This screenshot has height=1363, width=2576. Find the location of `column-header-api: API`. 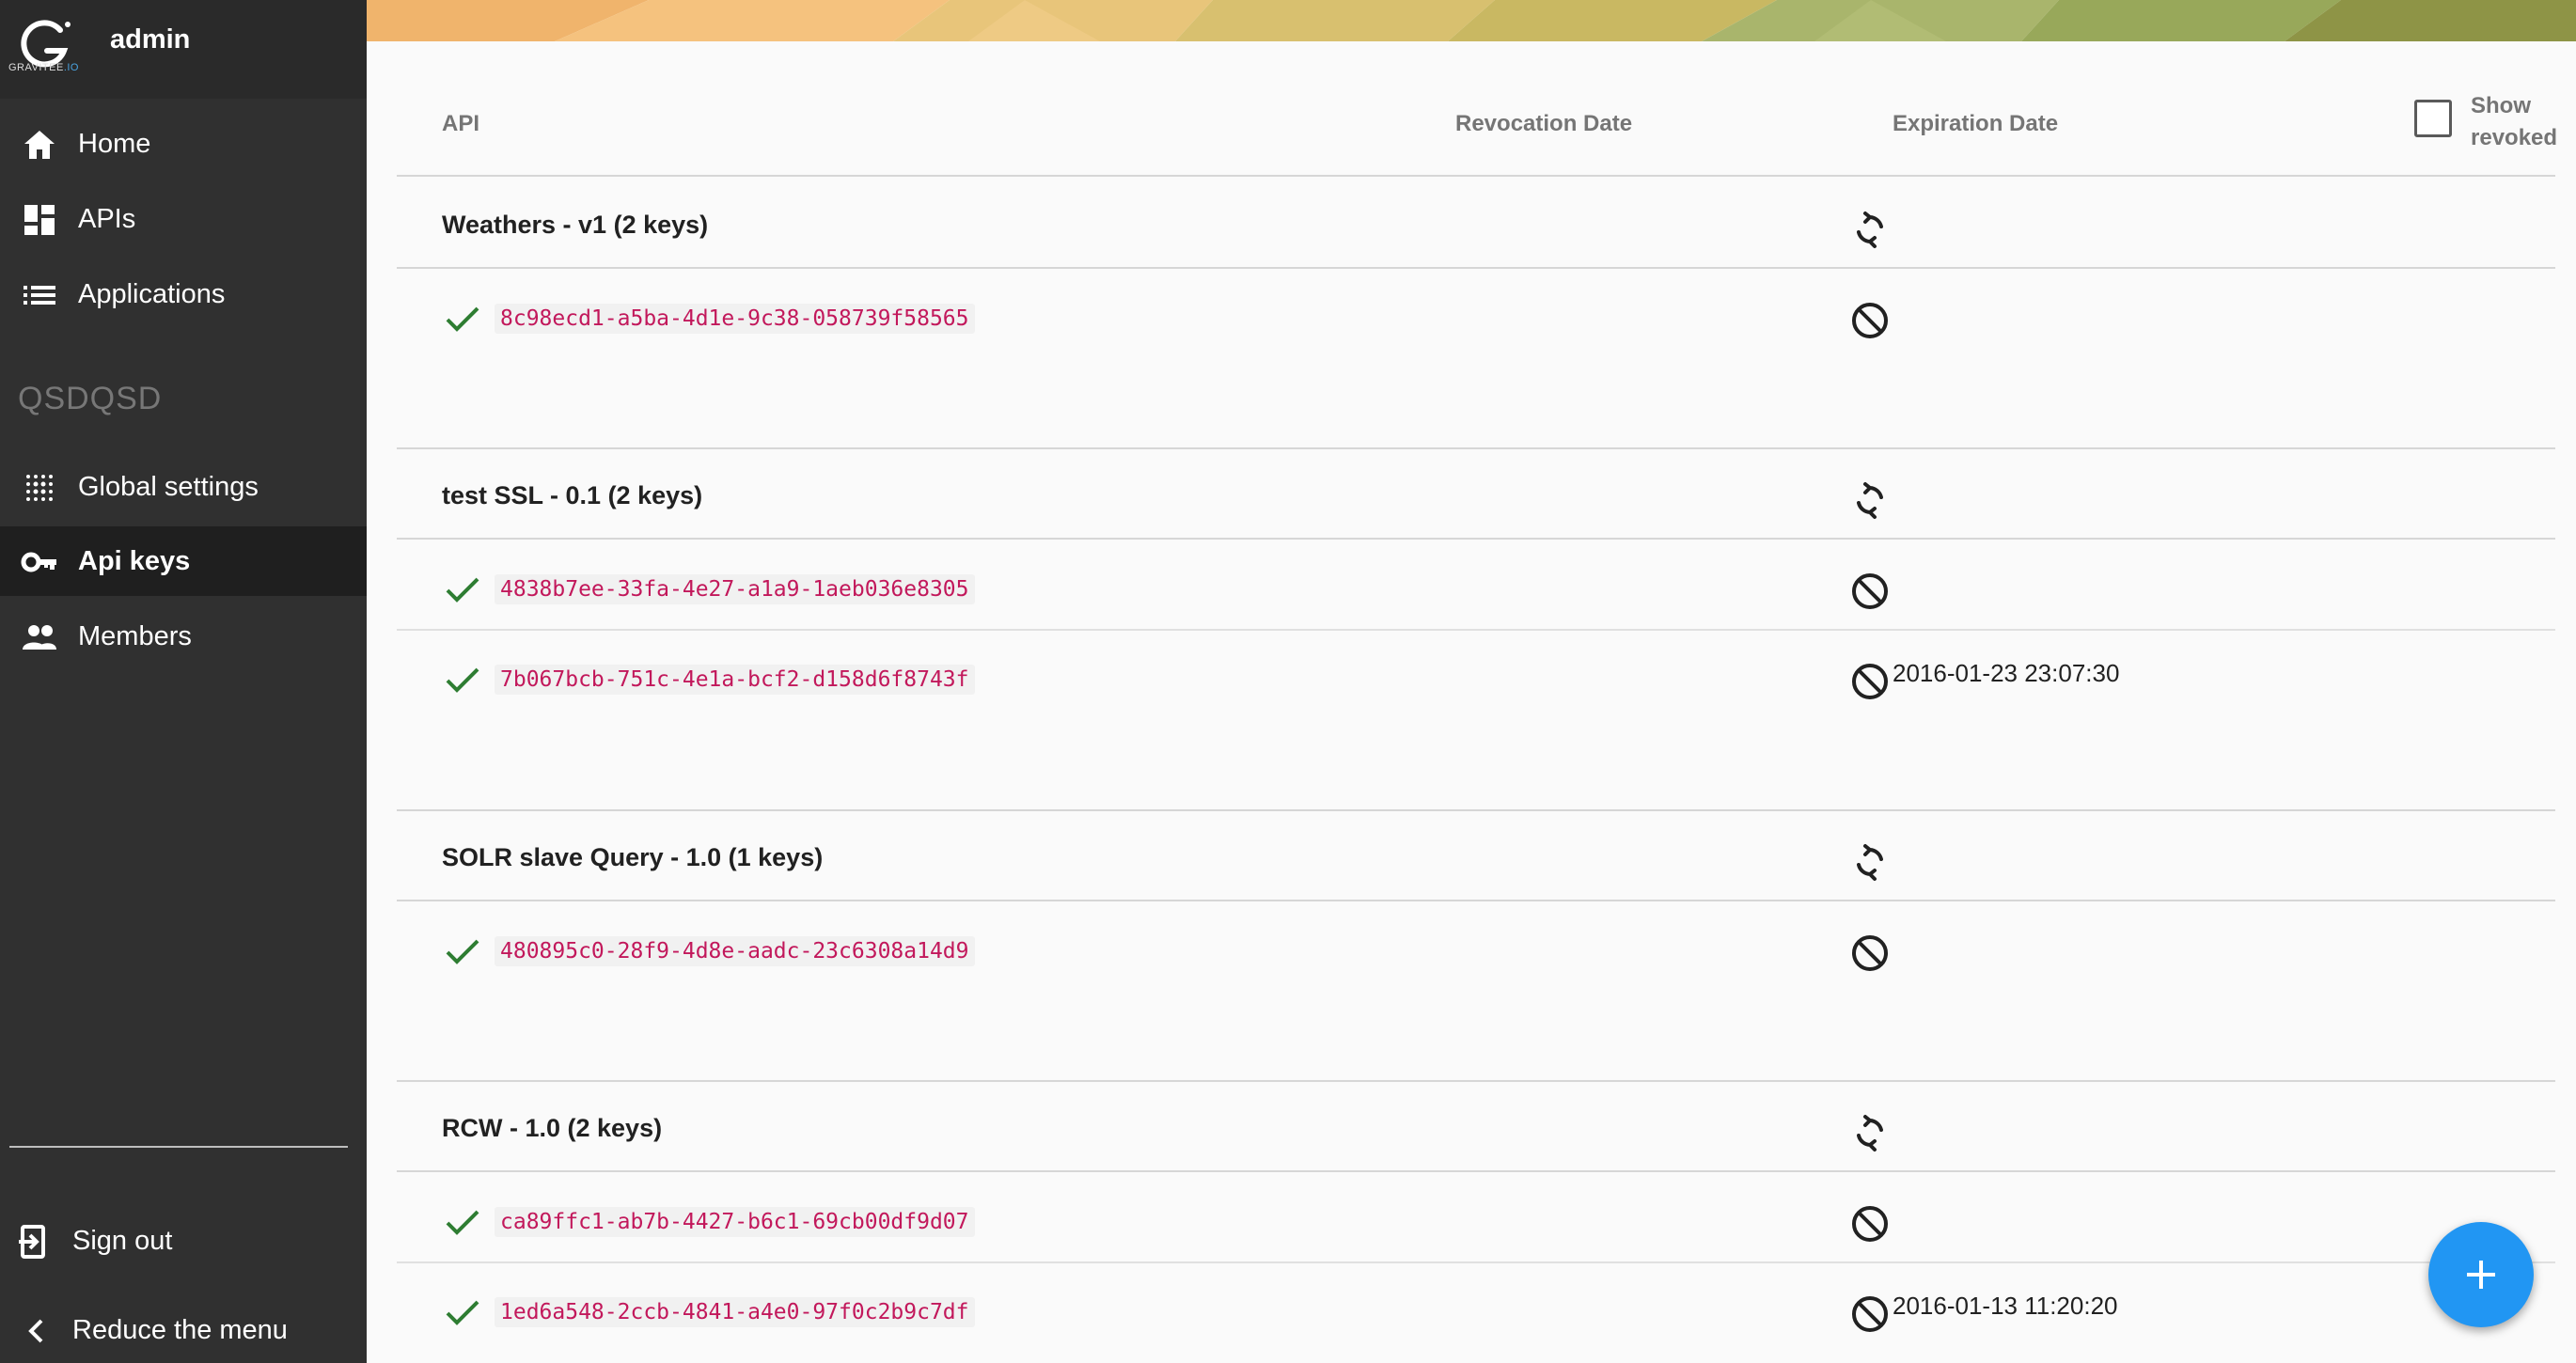

column-header-api: API is located at coordinates (461, 123).